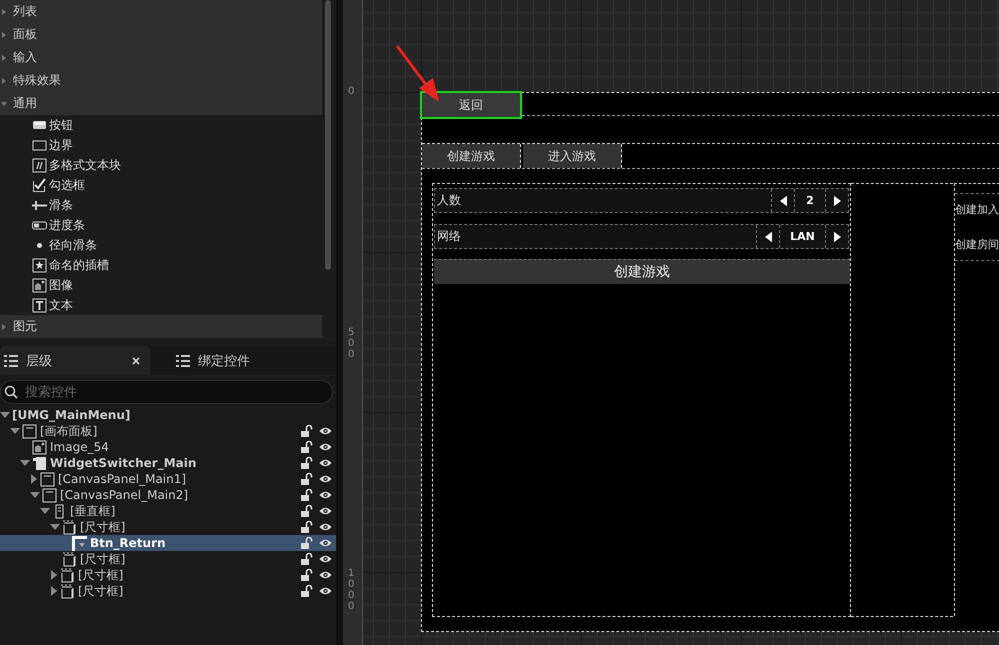  I want to click on tree-item: Image_54, so click(168, 447).